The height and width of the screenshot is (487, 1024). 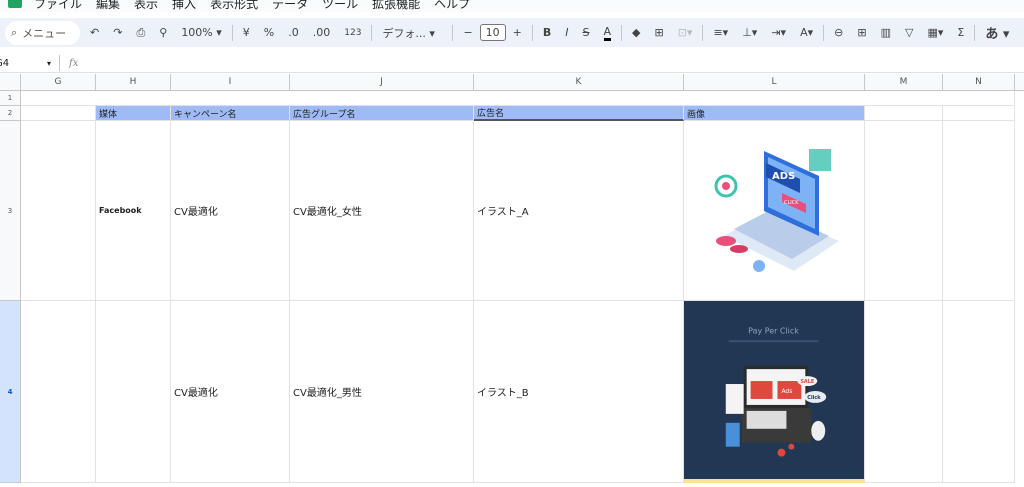 What do you see at coordinates (382, 392) in the screenshot?
I see `cell-ad-group-b: CV最適化_男性` at bounding box center [382, 392].